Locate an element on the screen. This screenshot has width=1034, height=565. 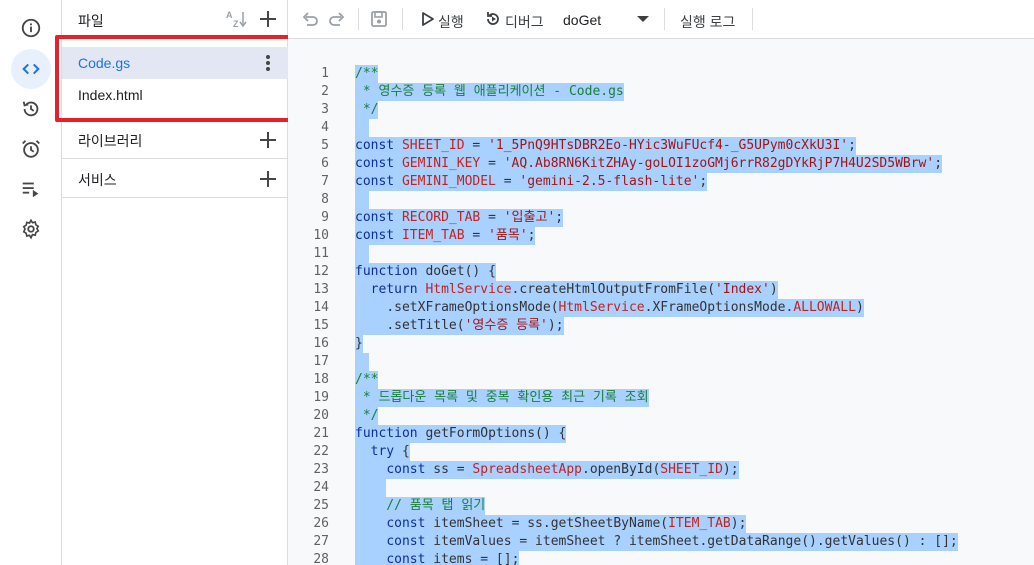
line-number: 21 is located at coordinates (321, 433).